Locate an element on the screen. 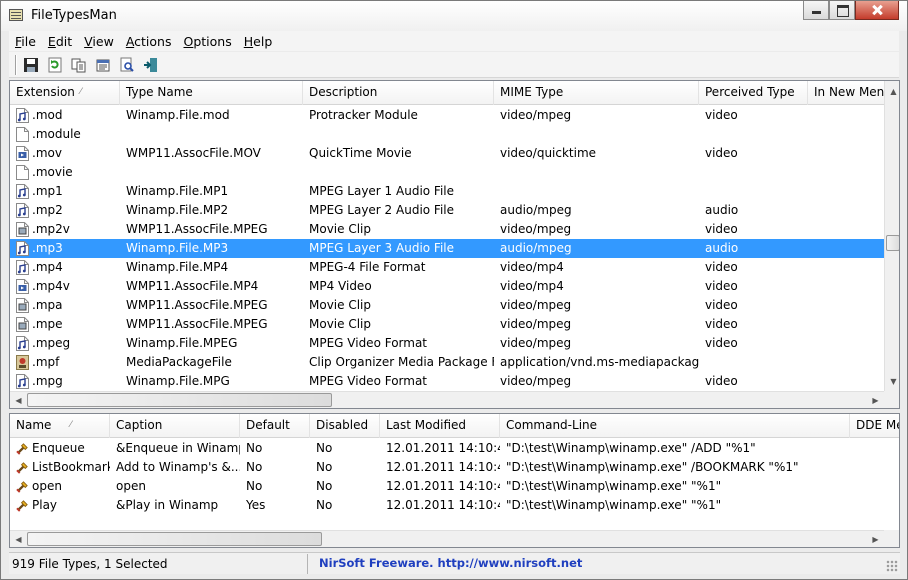  column-header-name: Name ⁄ is located at coordinates (60, 426).